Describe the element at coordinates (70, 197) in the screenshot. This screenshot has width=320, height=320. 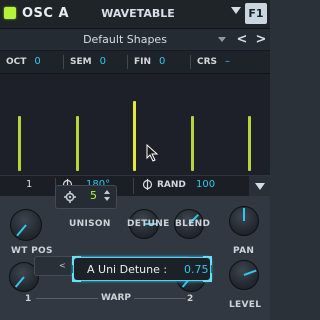
I see `gear-icon` at that location.